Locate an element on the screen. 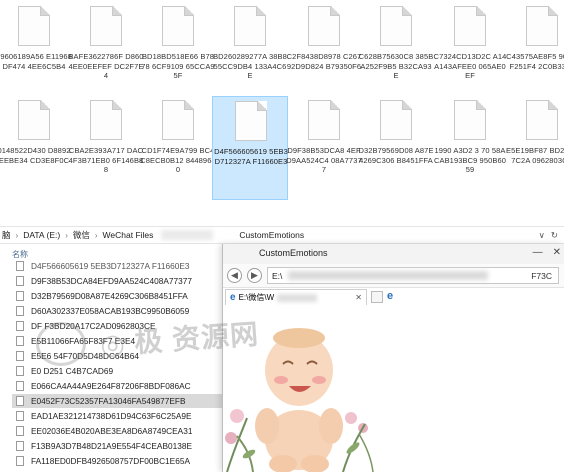 The height and width of the screenshot is (472, 564). file-name-label: D9F38B53DCA84EFD9AA524C408A77377 is located at coordinates (111, 281).